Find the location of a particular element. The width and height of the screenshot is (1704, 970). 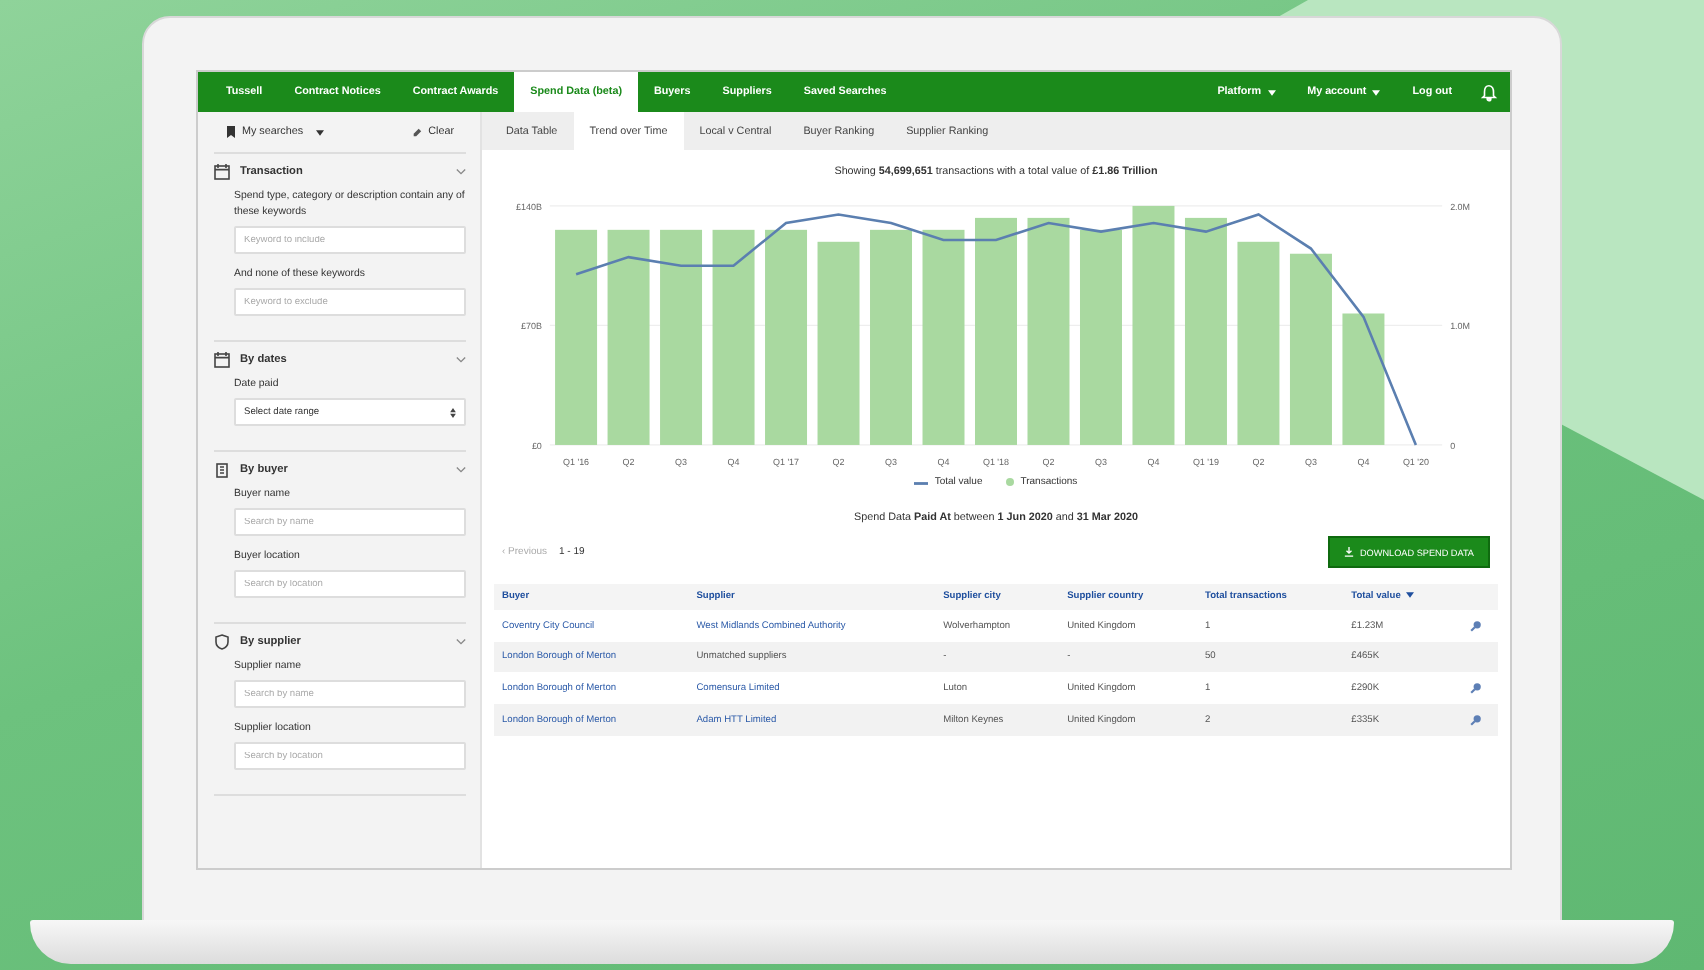

legend-dot-icon is located at coordinates (1010, 482).